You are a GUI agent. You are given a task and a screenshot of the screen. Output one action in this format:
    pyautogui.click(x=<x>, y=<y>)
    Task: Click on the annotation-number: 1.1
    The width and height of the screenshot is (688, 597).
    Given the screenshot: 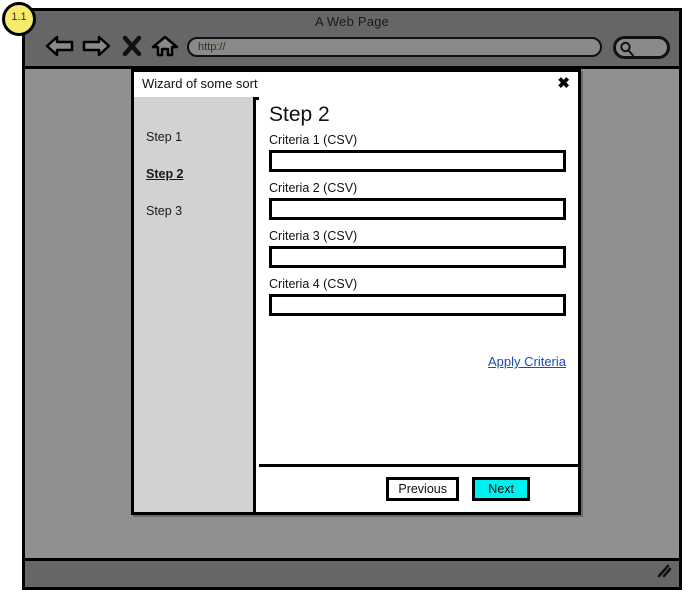 What is the action you would take?
    pyautogui.click(x=19, y=17)
    